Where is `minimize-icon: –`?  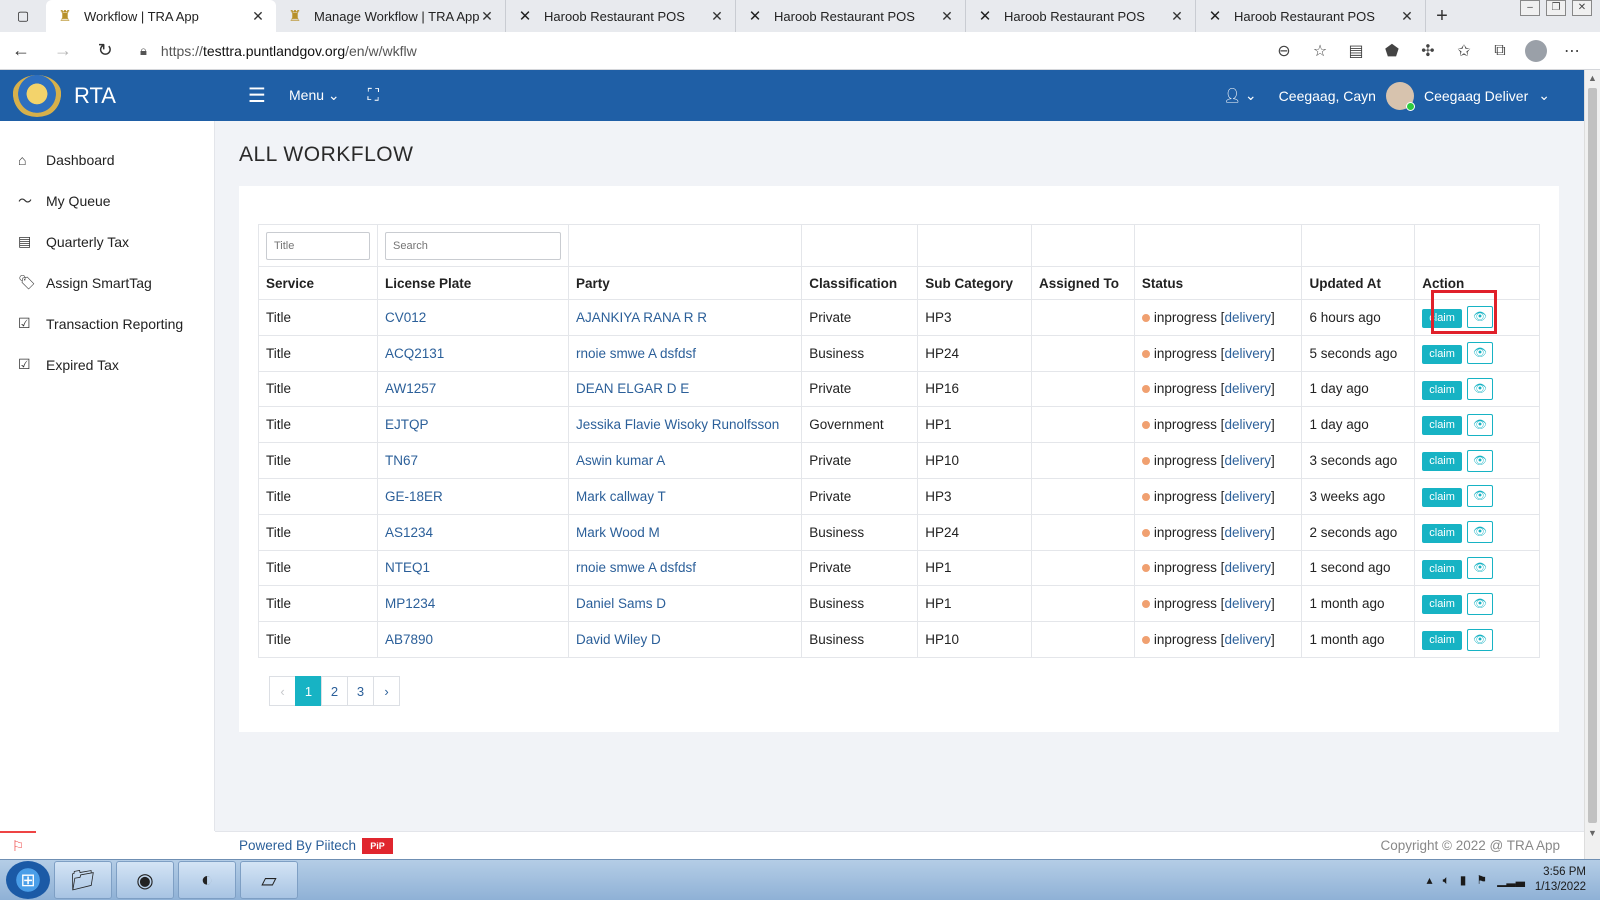
minimize-icon: – is located at coordinates (1530, 8).